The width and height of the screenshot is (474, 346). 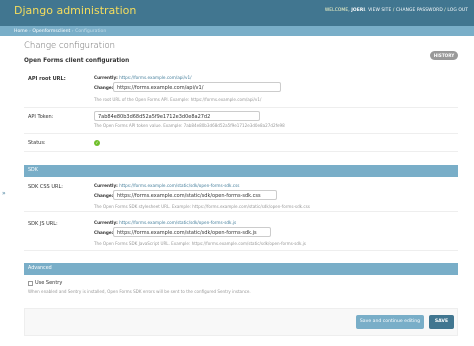 I want to click on change-password-link: CHANGE PASSWORD, so click(x=419, y=10).